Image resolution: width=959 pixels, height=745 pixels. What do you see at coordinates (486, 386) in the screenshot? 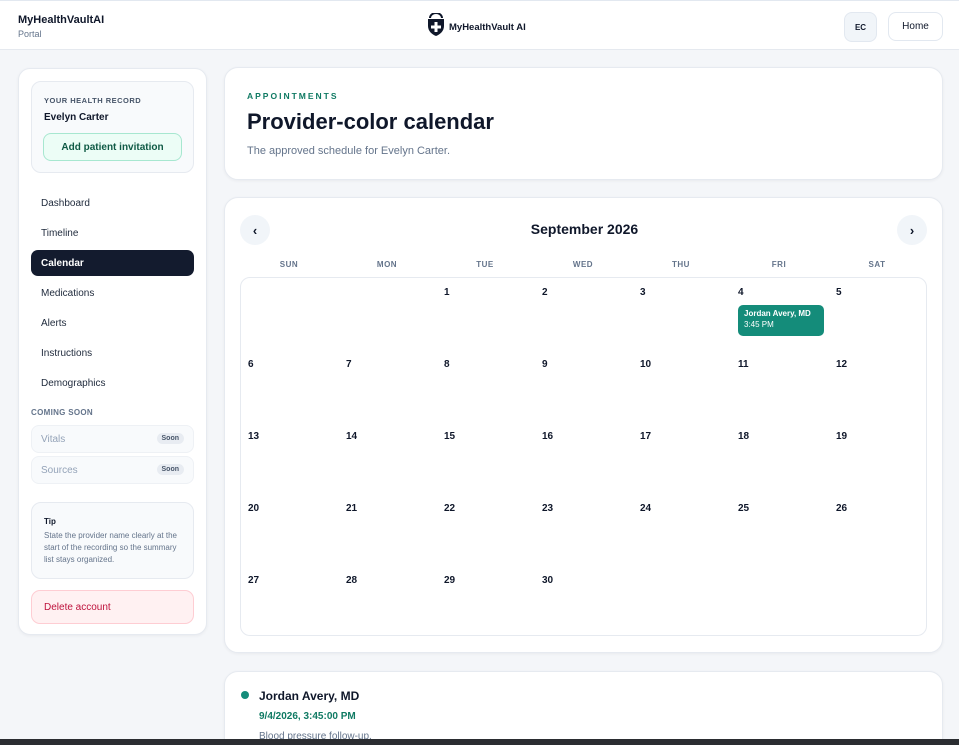
I see `calendar-day-cell: 8` at bounding box center [486, 386].